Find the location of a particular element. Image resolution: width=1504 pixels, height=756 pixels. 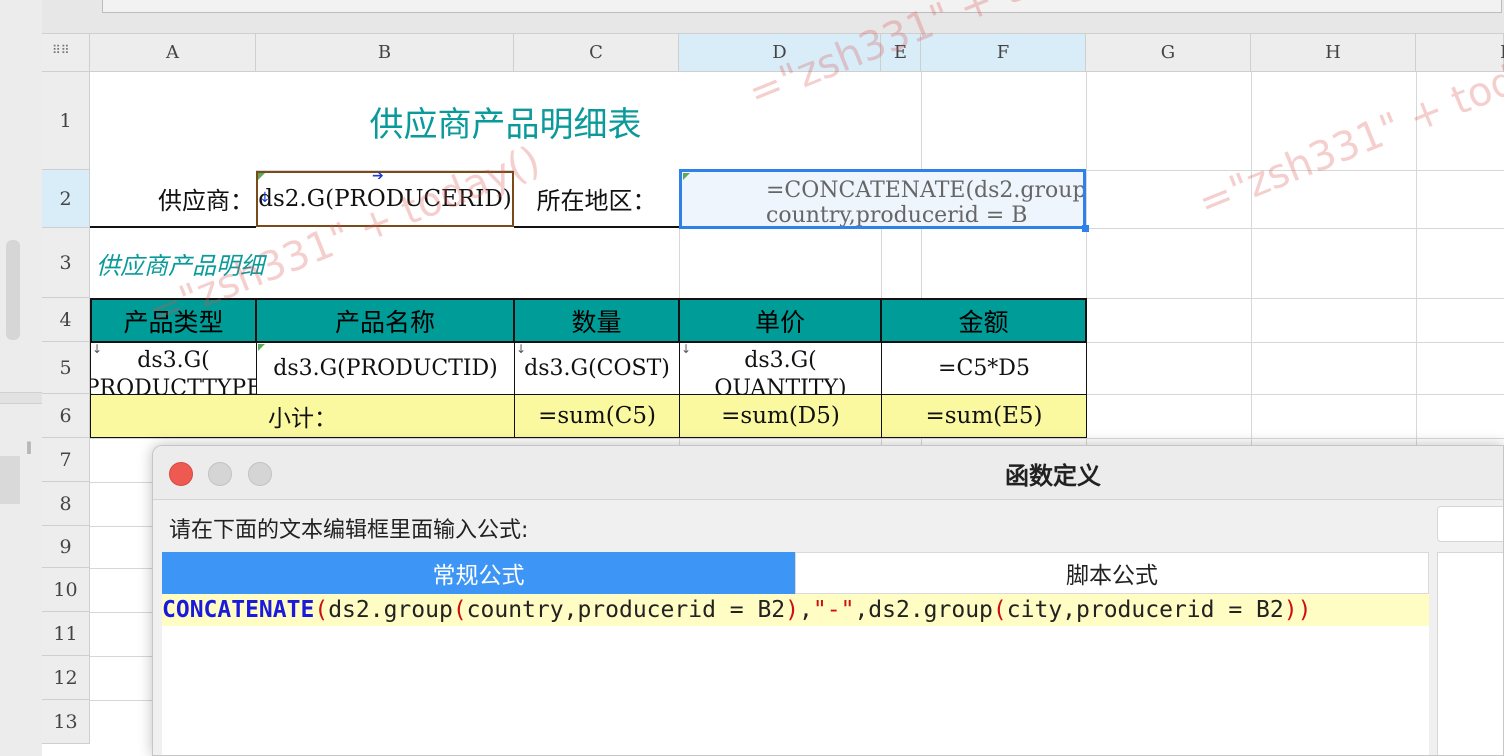

expand-right-icon: ➔ is located at coordinates (378, 176).